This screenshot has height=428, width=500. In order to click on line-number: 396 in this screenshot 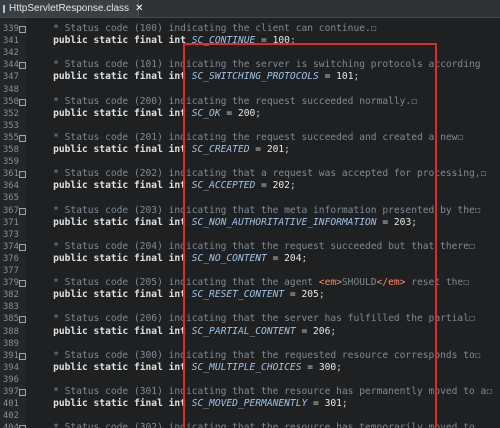, I will do `click(11, 379)`.